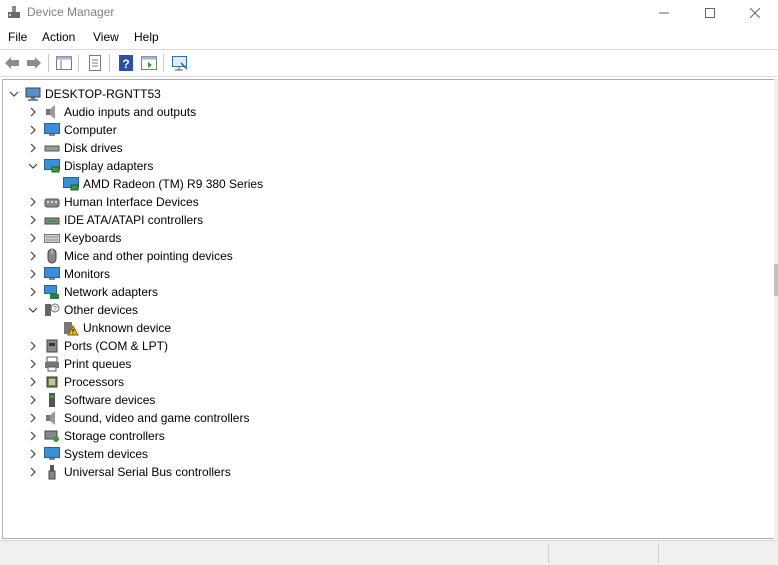 The height and width of the screenshot is (565, 778). I want to click on tree-item-category: Network adapters, so click(92, 292).